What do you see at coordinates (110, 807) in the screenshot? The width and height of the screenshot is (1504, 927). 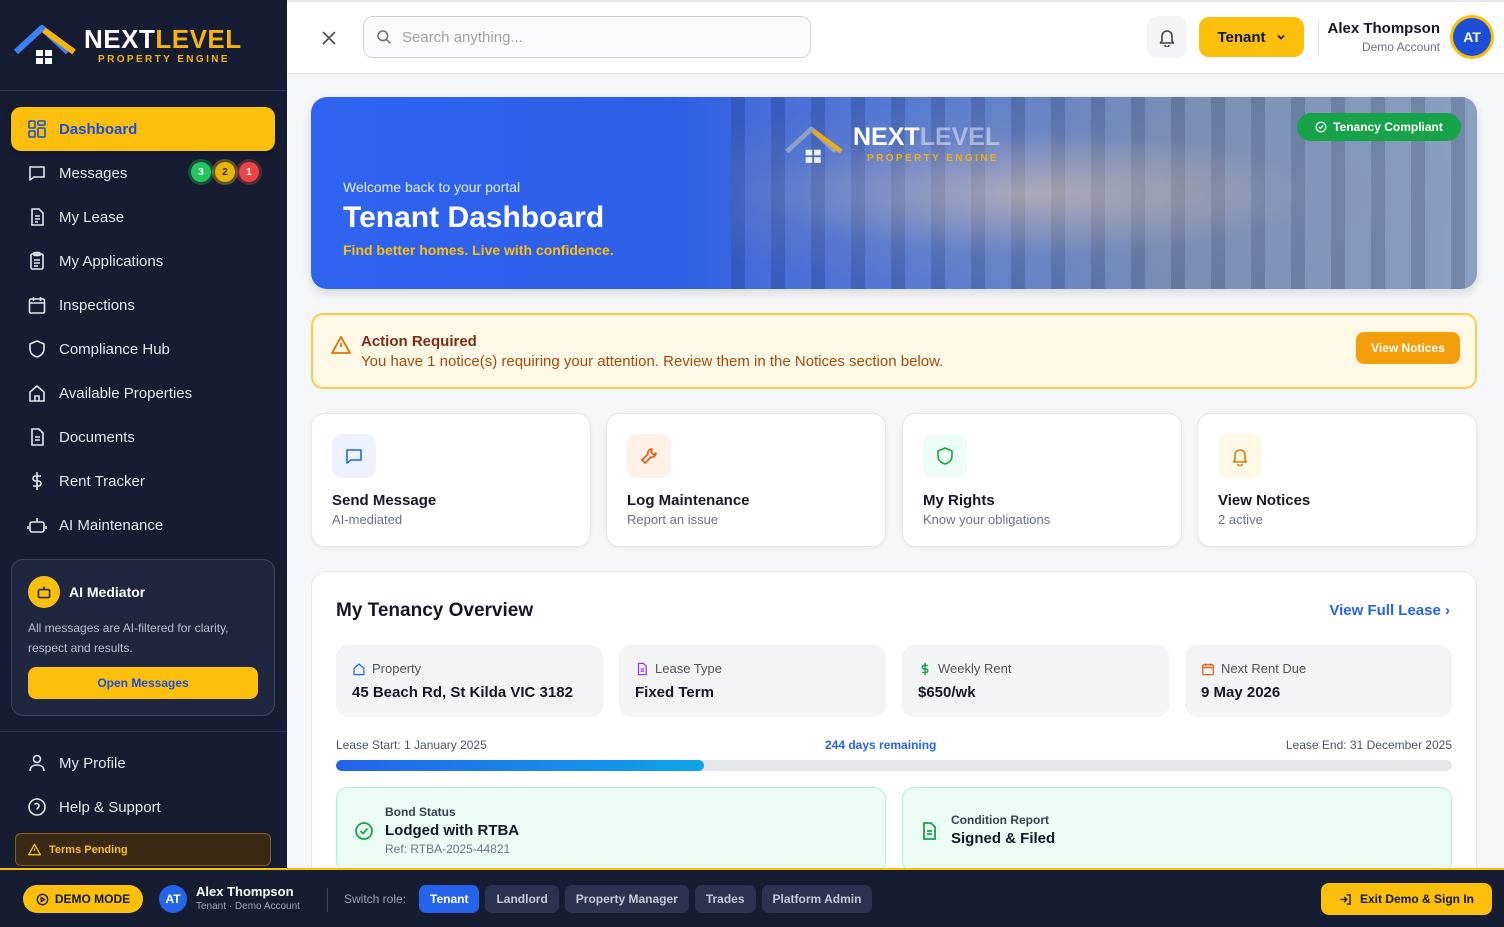 I see `sidebar-item-label: Help & Support` at bounding box center [110, 807].